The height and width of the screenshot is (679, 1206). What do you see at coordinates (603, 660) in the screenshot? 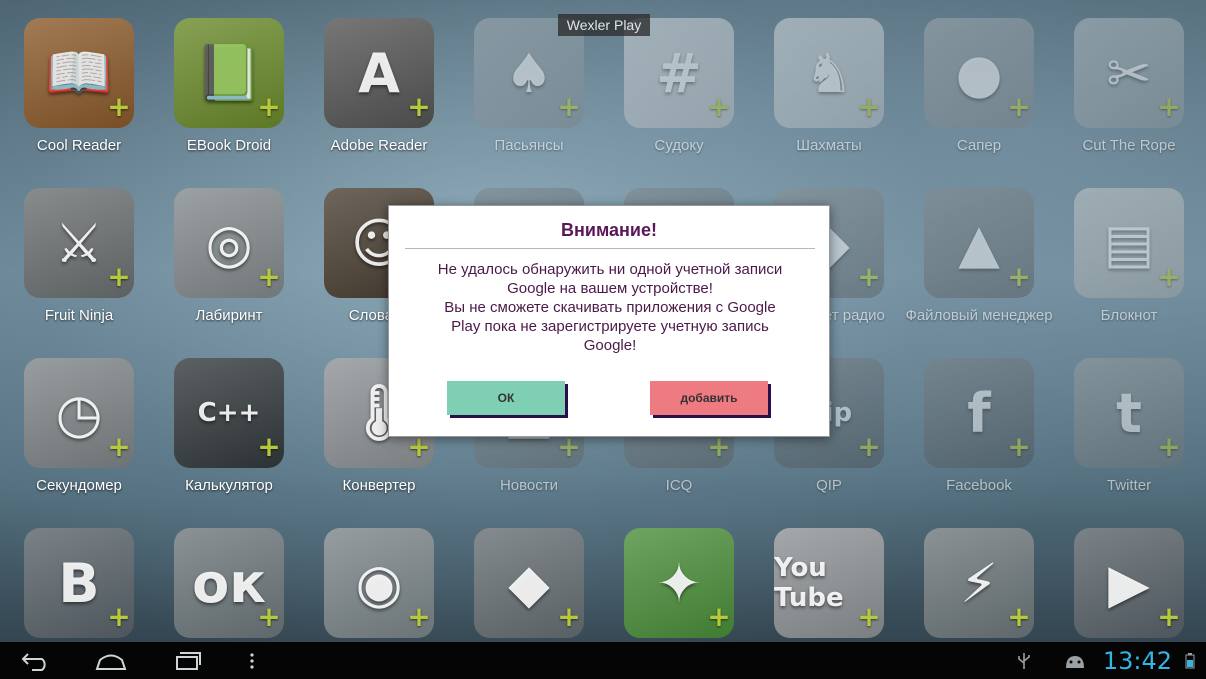
I see `system-navbar: 13:42` at bounding box center [603, 660].